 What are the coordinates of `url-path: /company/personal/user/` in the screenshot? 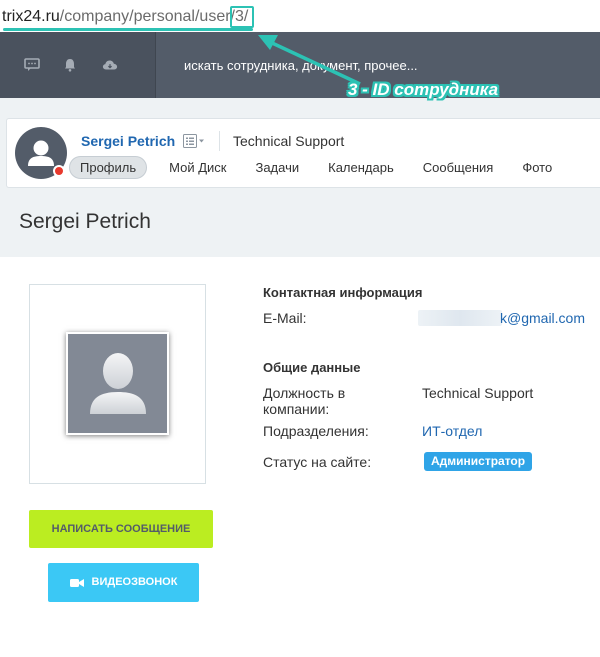 It's located at (147, 16).